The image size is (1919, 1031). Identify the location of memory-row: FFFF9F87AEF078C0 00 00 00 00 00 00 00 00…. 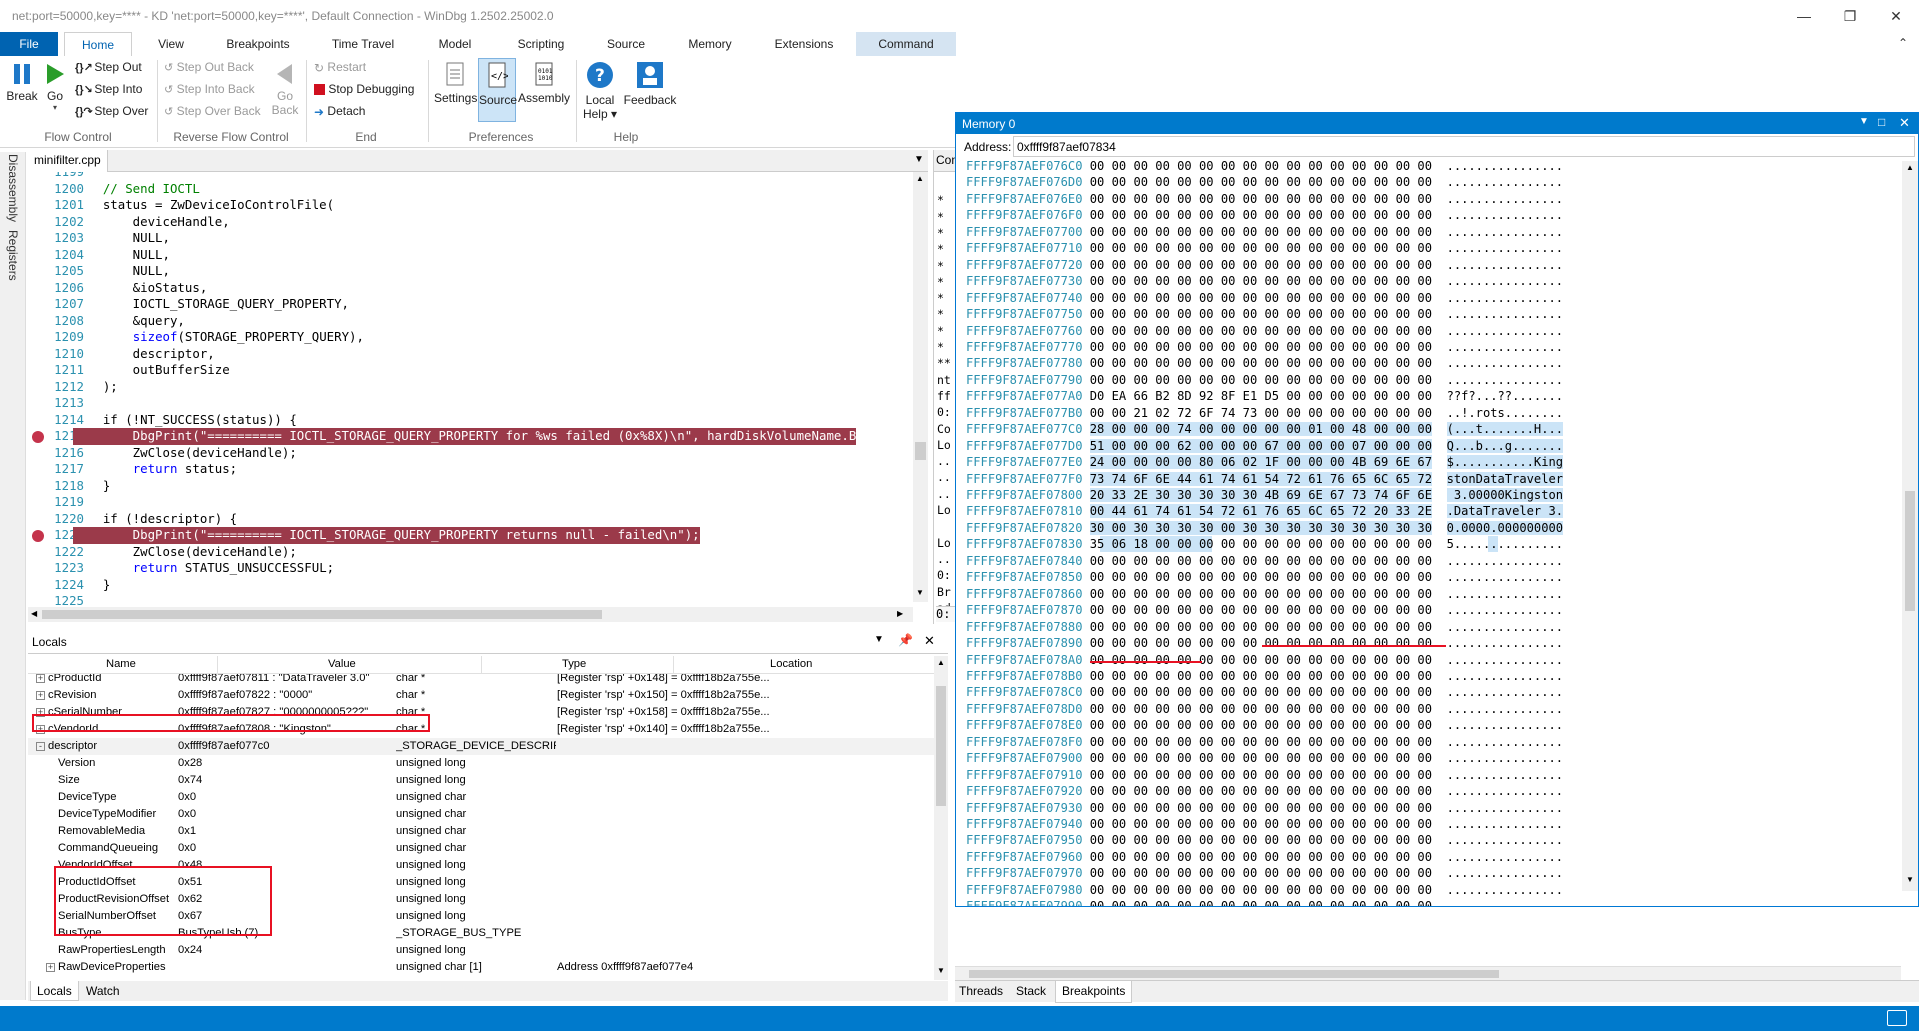
(1264, 692).